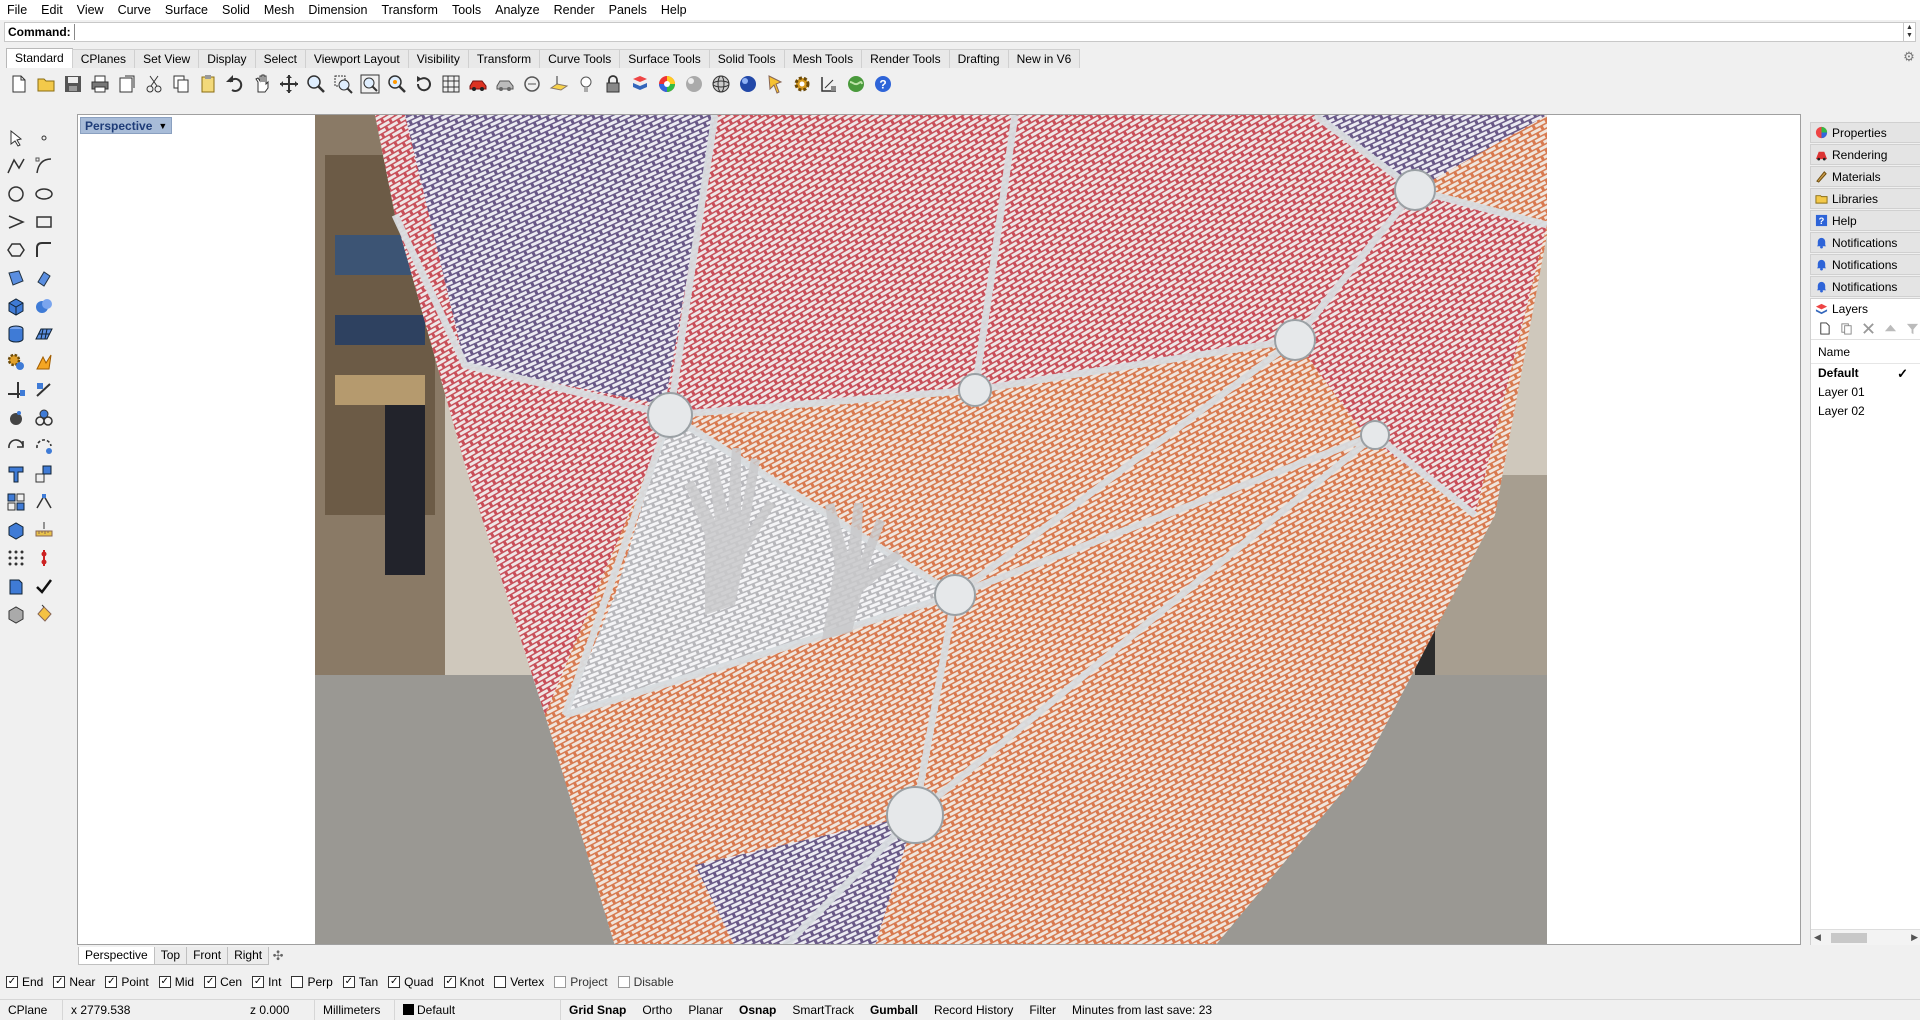  What do you see at coordinates (978, 58) in the screenshot?
I see `tab-drafting: Drafting` at bounding box center [978, 58].